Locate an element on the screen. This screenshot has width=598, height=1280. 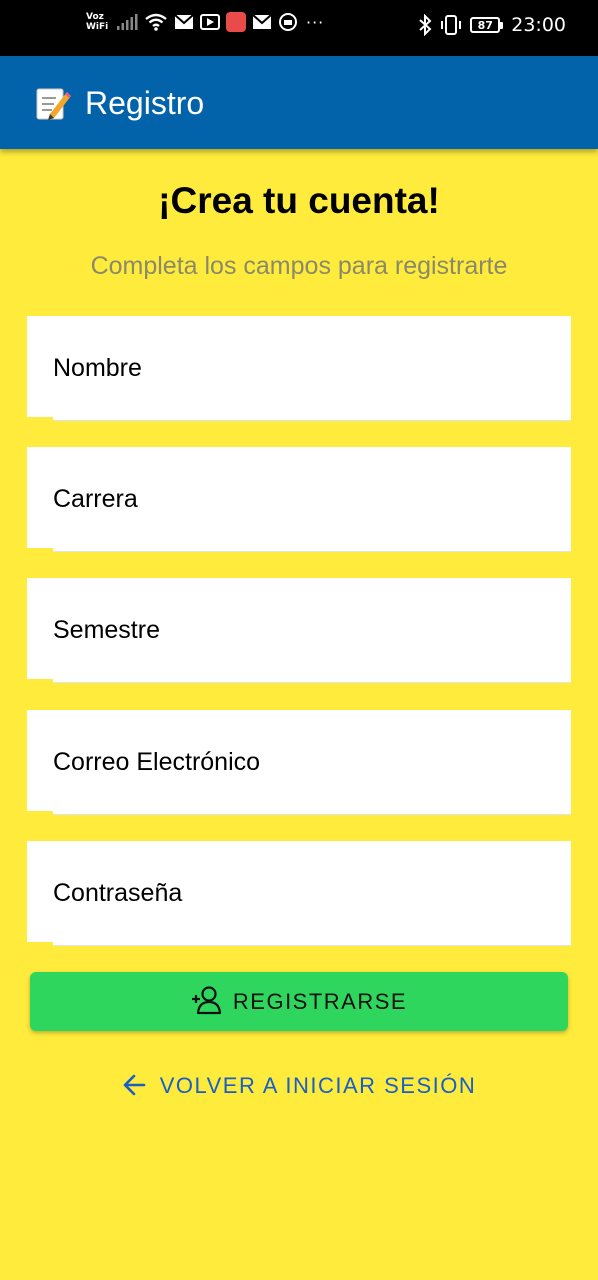
name-input is located at coordinates (299, 368).